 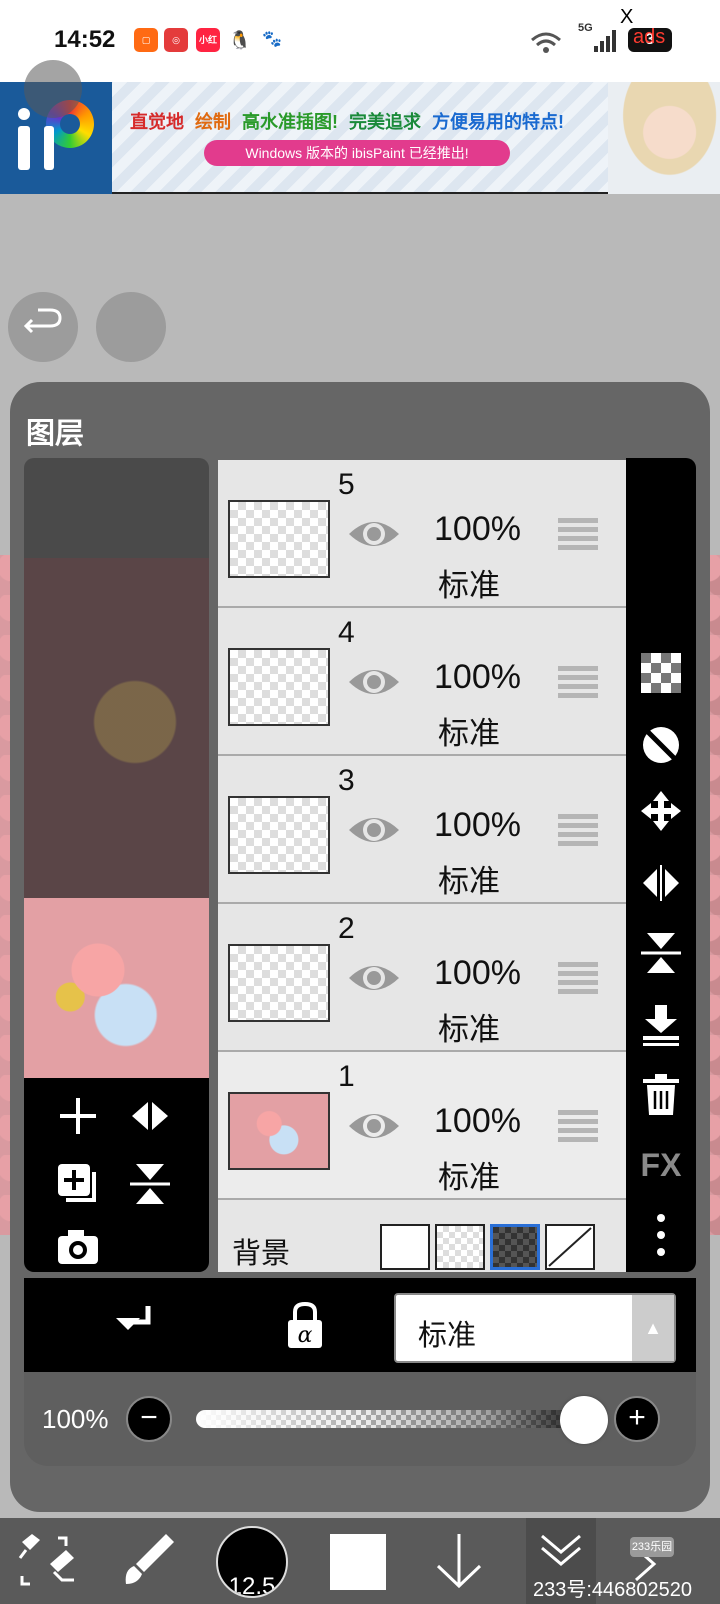 I want to click on background-white-option, so click(x=405, y=1247).